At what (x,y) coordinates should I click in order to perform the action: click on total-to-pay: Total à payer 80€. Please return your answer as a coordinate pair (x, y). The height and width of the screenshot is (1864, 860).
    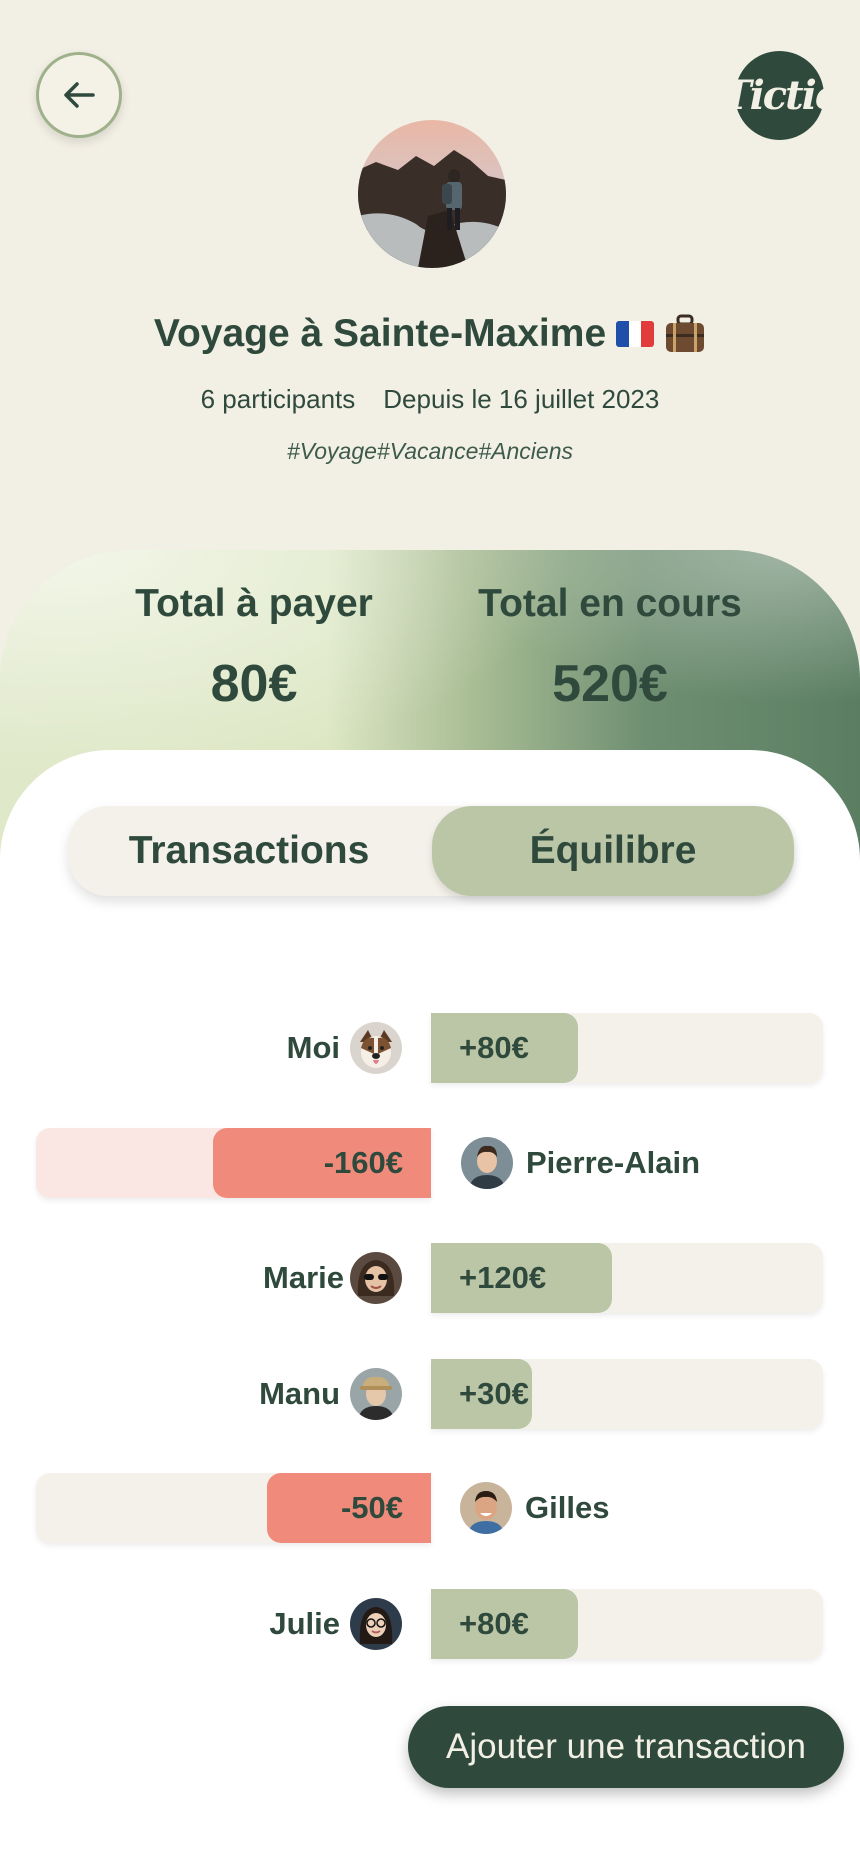
    Looking at the image, I should click on (254, 648).